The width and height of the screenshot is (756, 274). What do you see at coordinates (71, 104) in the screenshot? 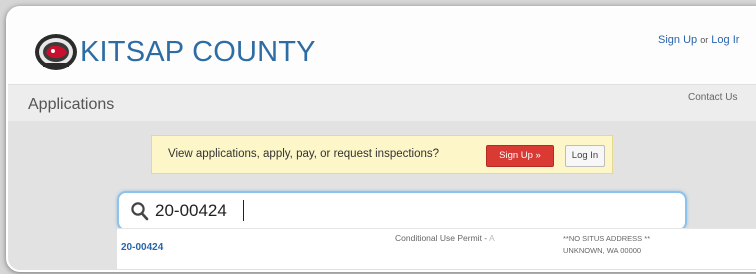
I see `page-title: Applications` at bounding box center [71, 104].